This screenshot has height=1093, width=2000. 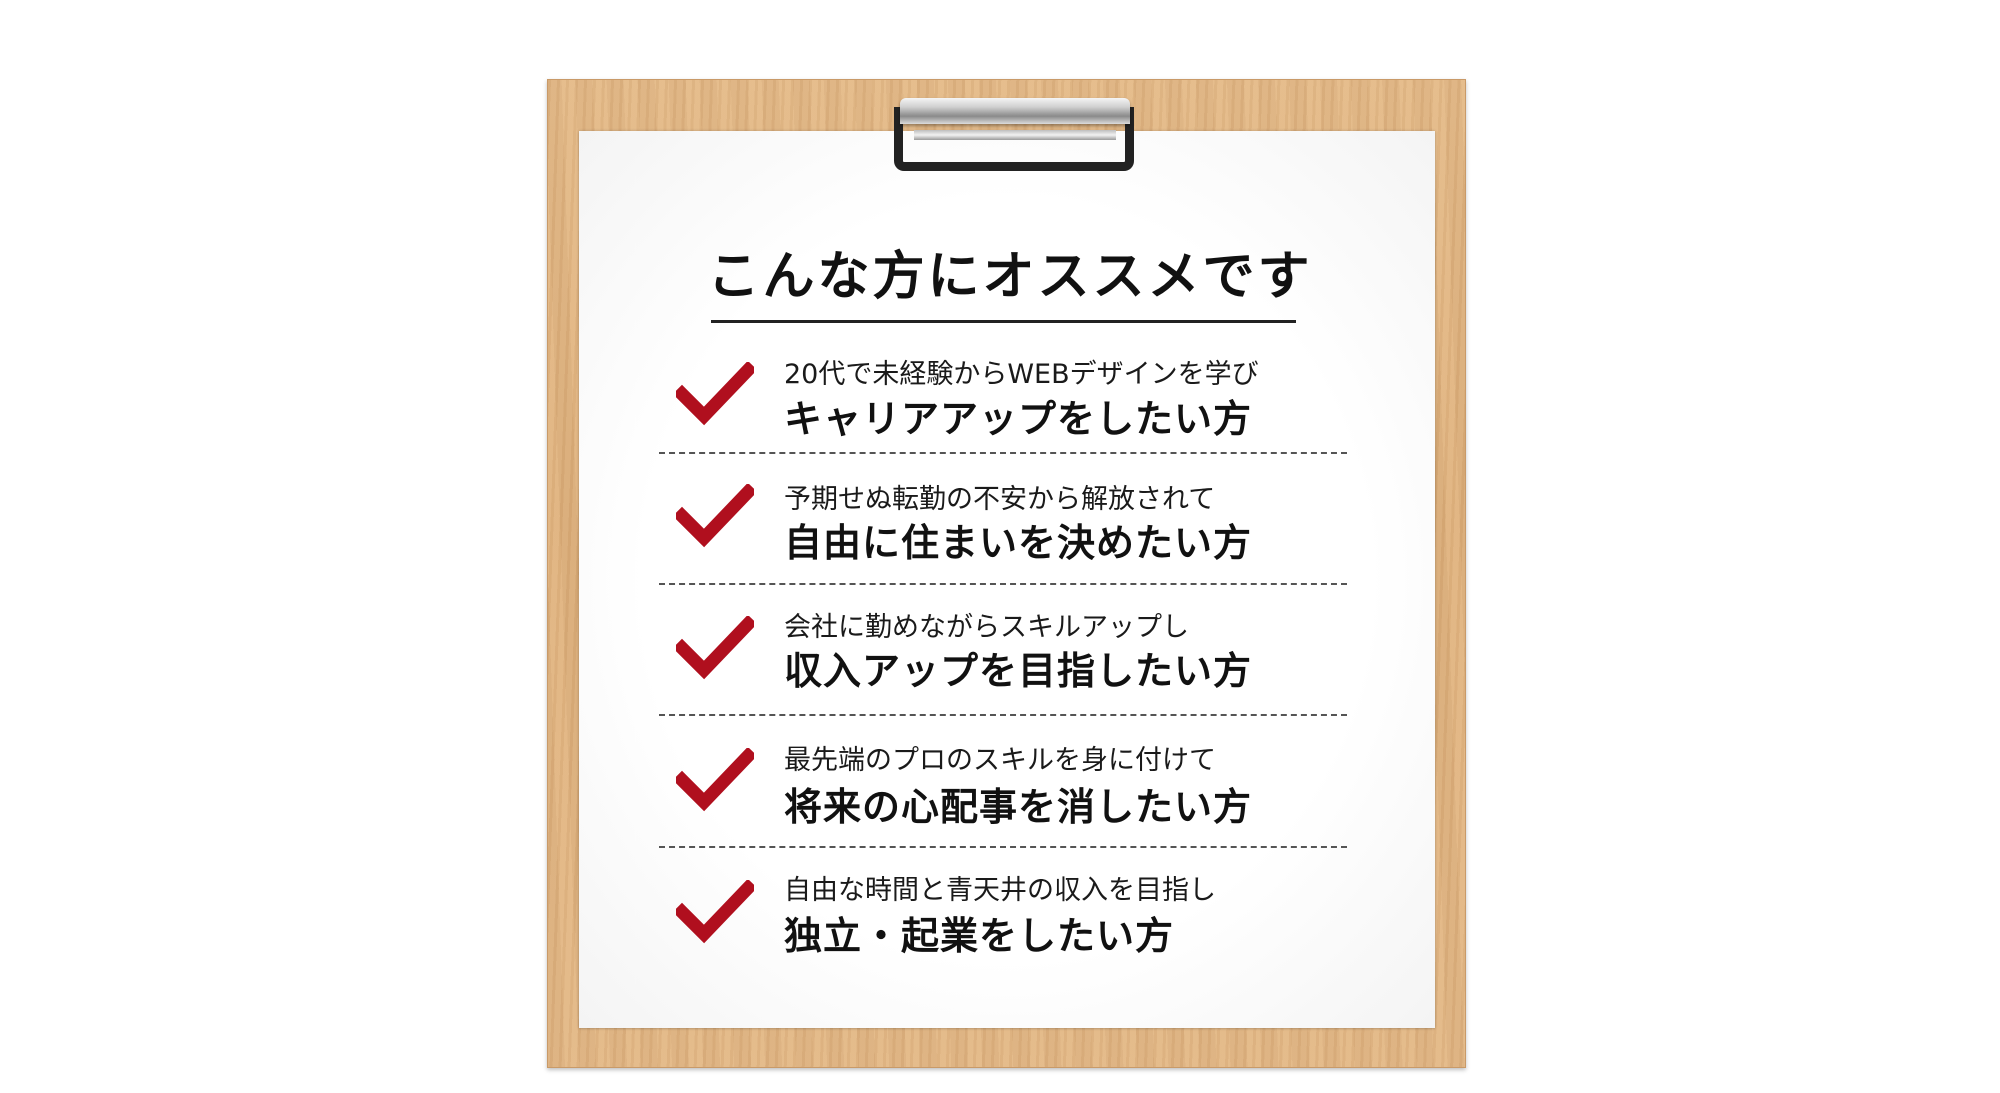 I want to click on item-subtext: 20代で未経験からWEBデザインを学び, so click(x=1021, y=374).